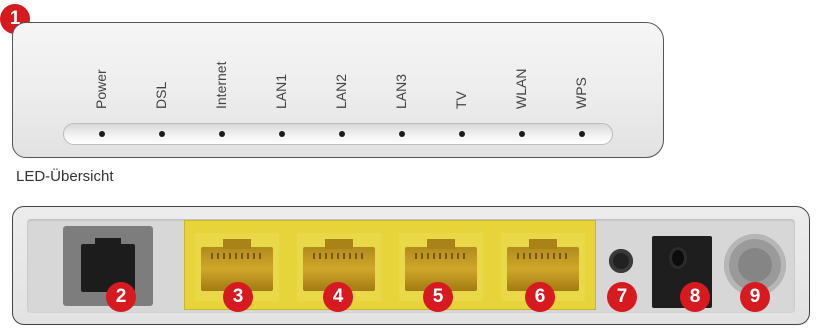 The width and height of the screenshot is (822, 329). What do you see at coordinates (65, 176) in the screenshot?
I see `caption: LED-Übersicht` at bounding box center [65, 176].